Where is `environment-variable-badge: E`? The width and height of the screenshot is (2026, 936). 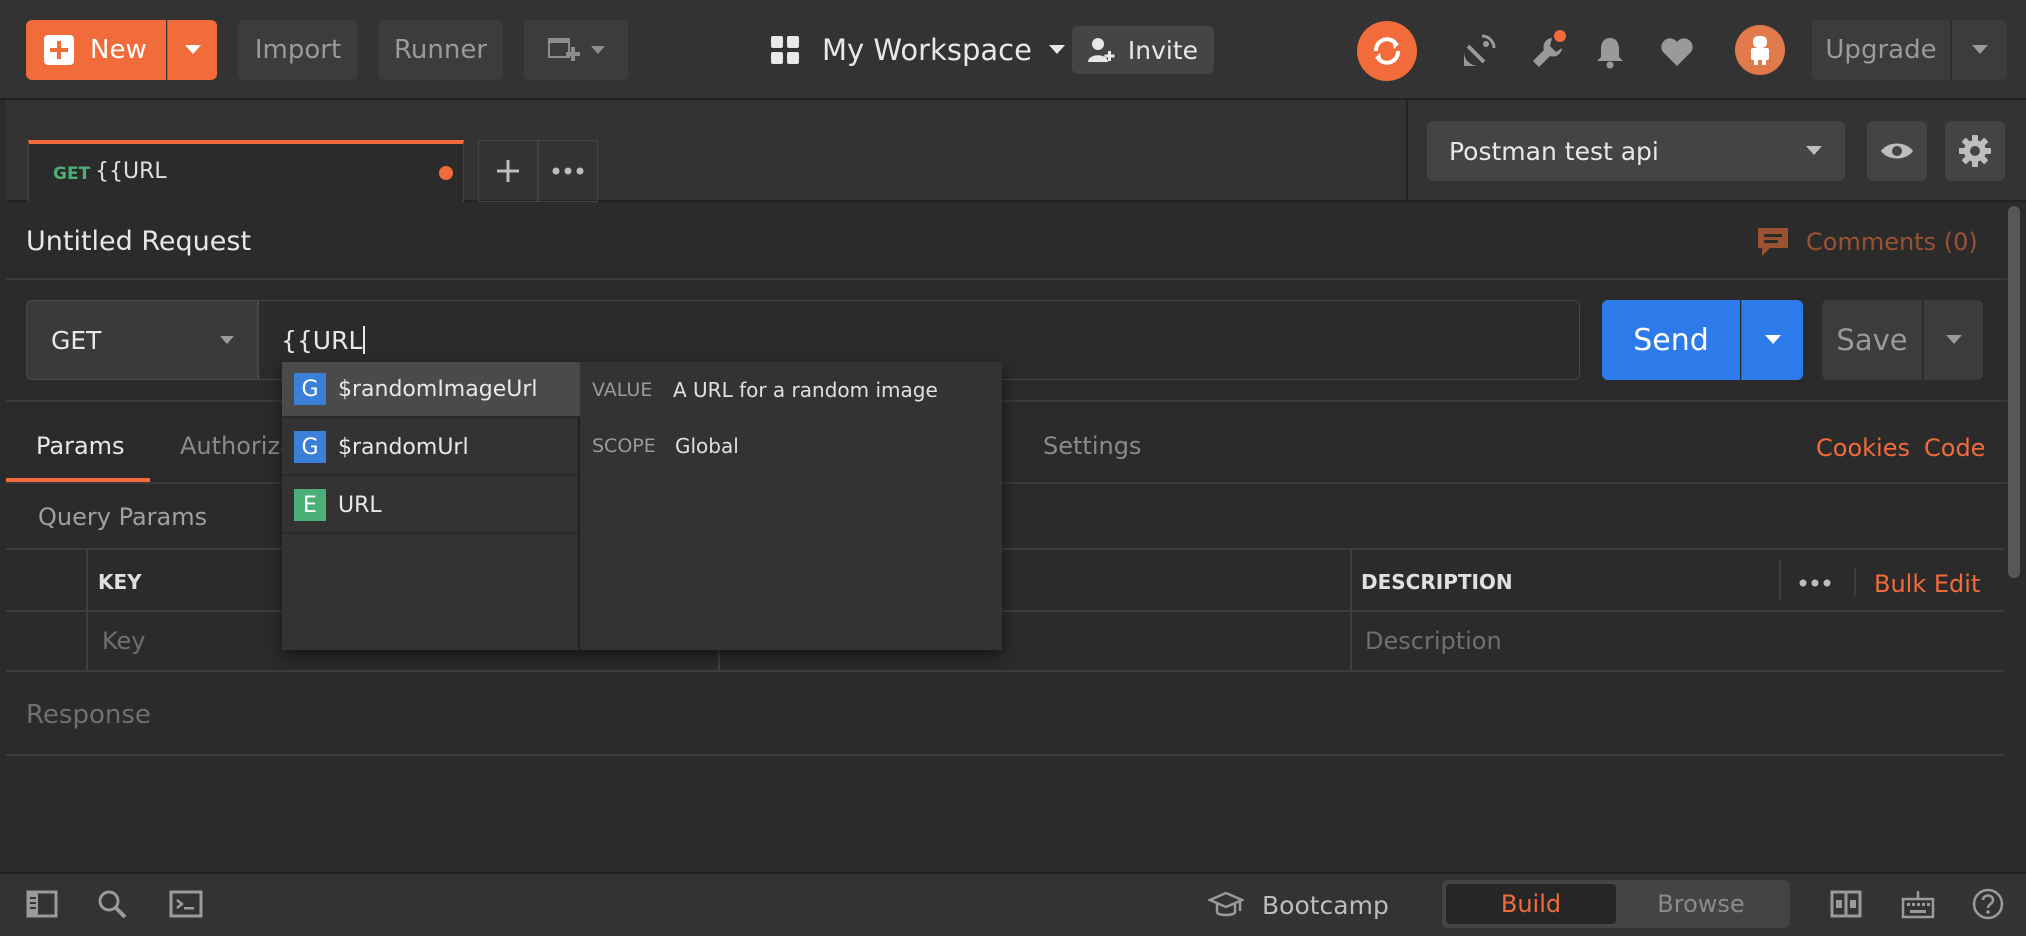 environment-variable-badge: E is located at coordinates (310, 505).